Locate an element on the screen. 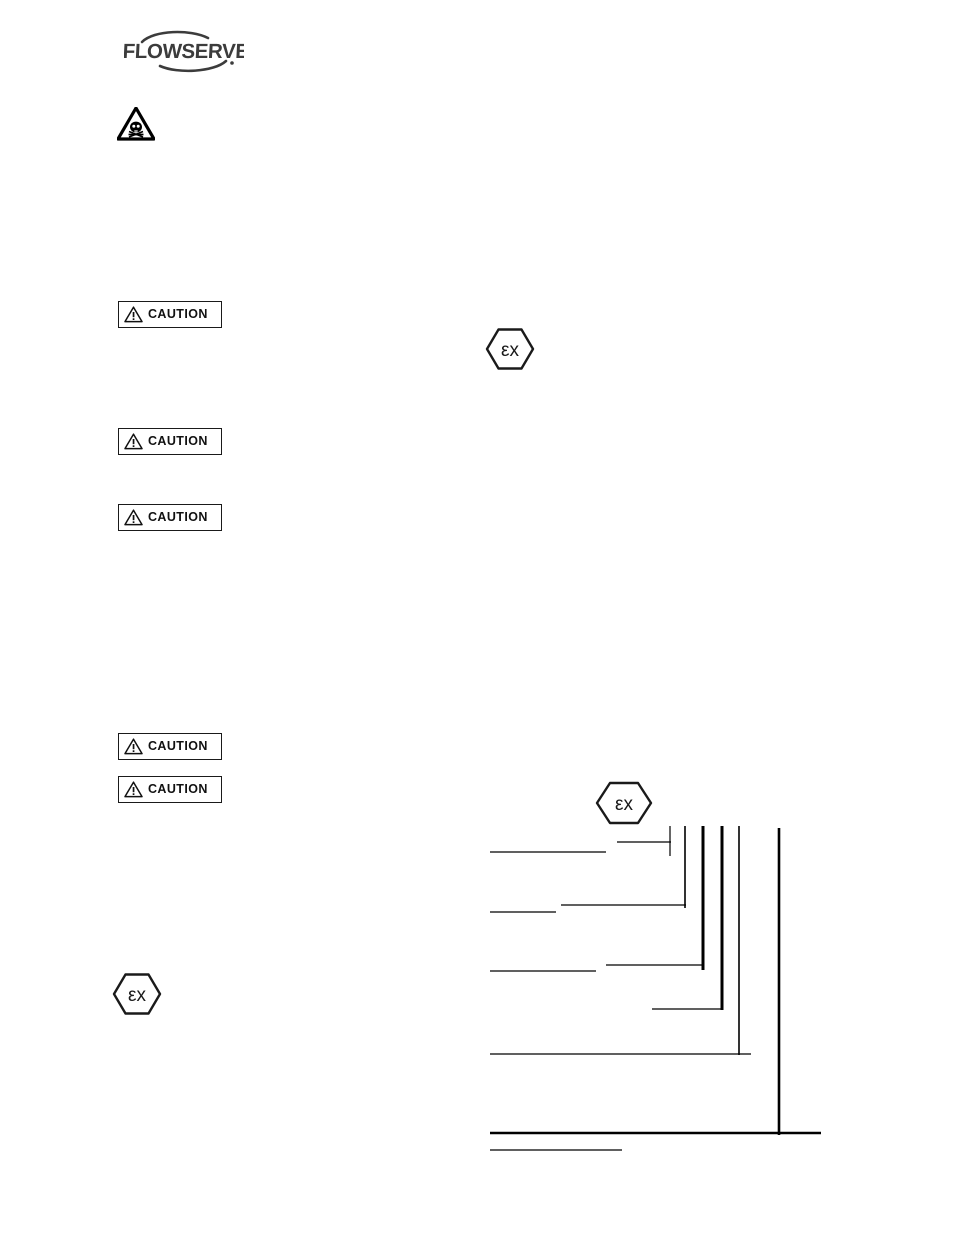 This screenshot has height=1235, width=954. caution-notice-4: CAUTION is located at coordinates (170, 746).